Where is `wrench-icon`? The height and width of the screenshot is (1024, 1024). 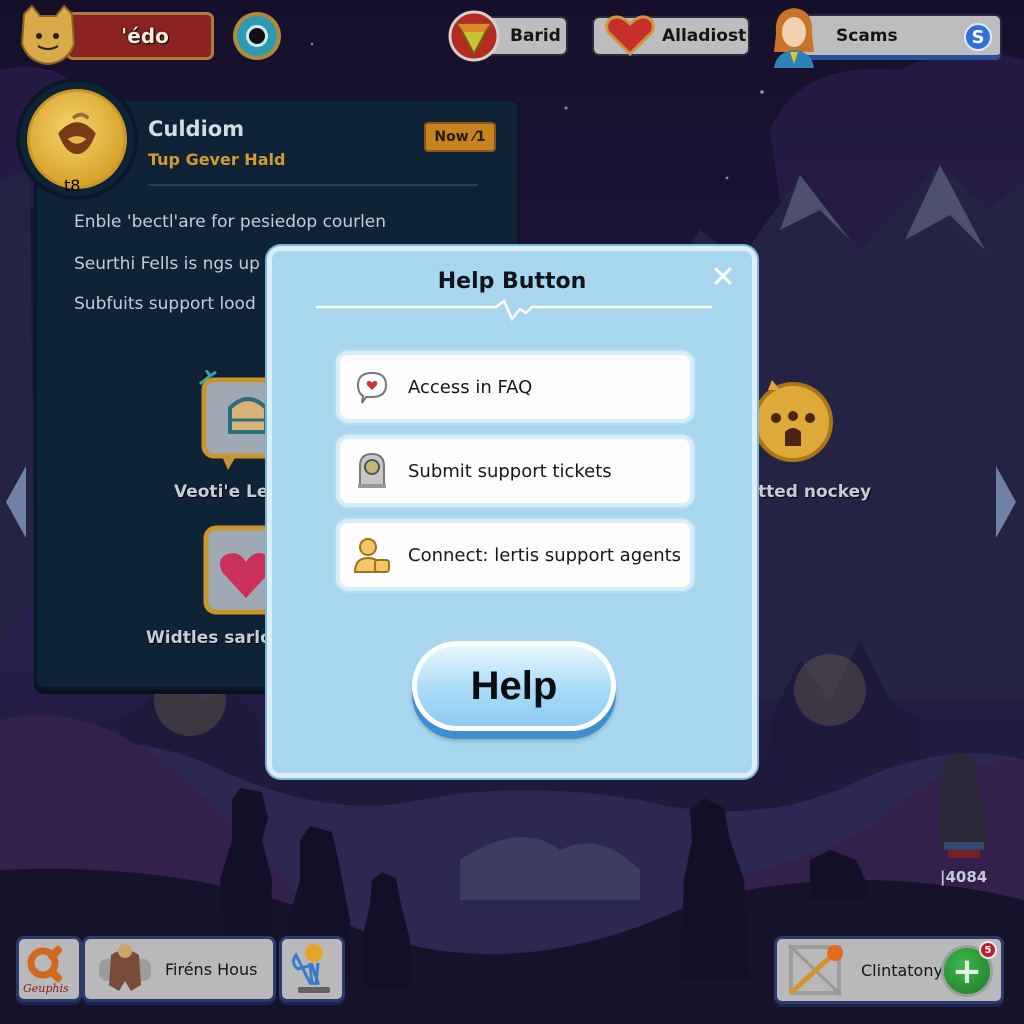 wrench-icon is located at coordinates (45, 964).